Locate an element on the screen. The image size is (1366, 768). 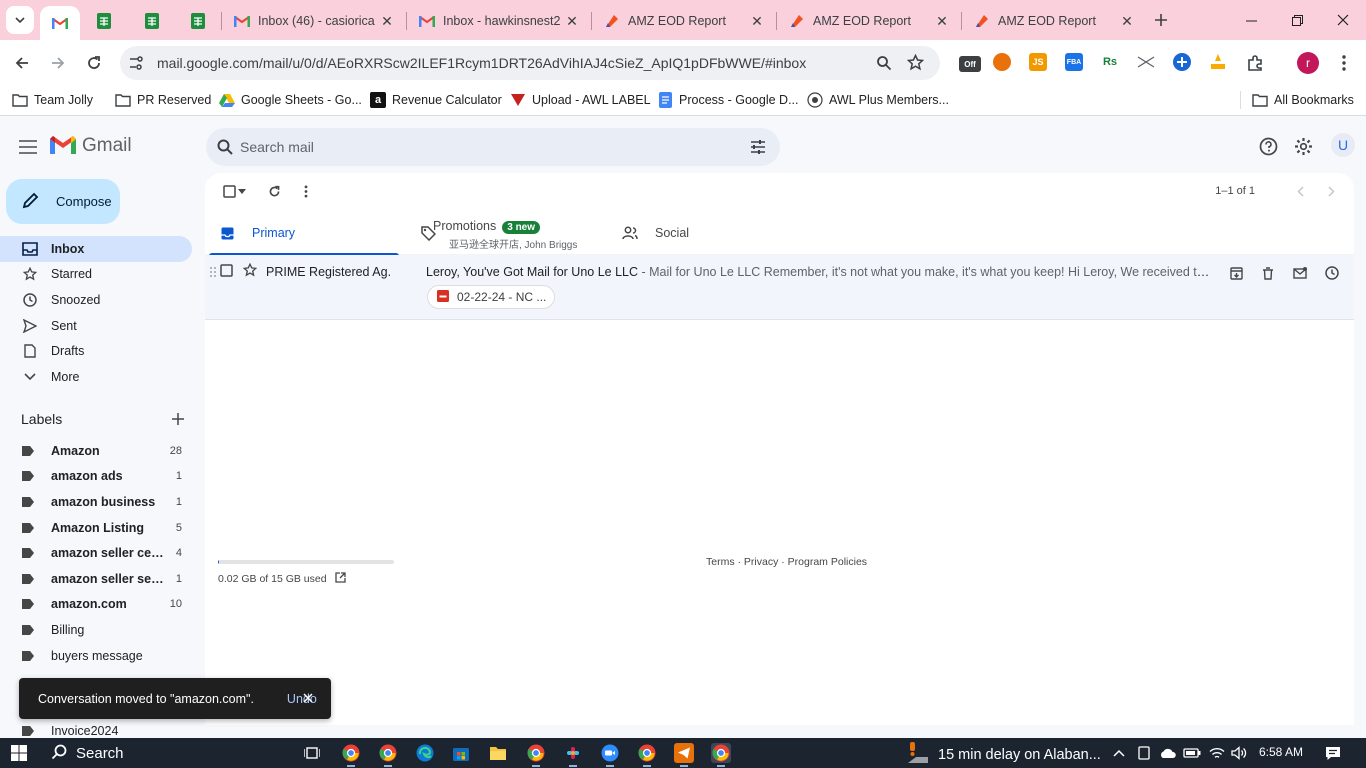
extension-js-icon: JS is located at coordinates (1038, 62).